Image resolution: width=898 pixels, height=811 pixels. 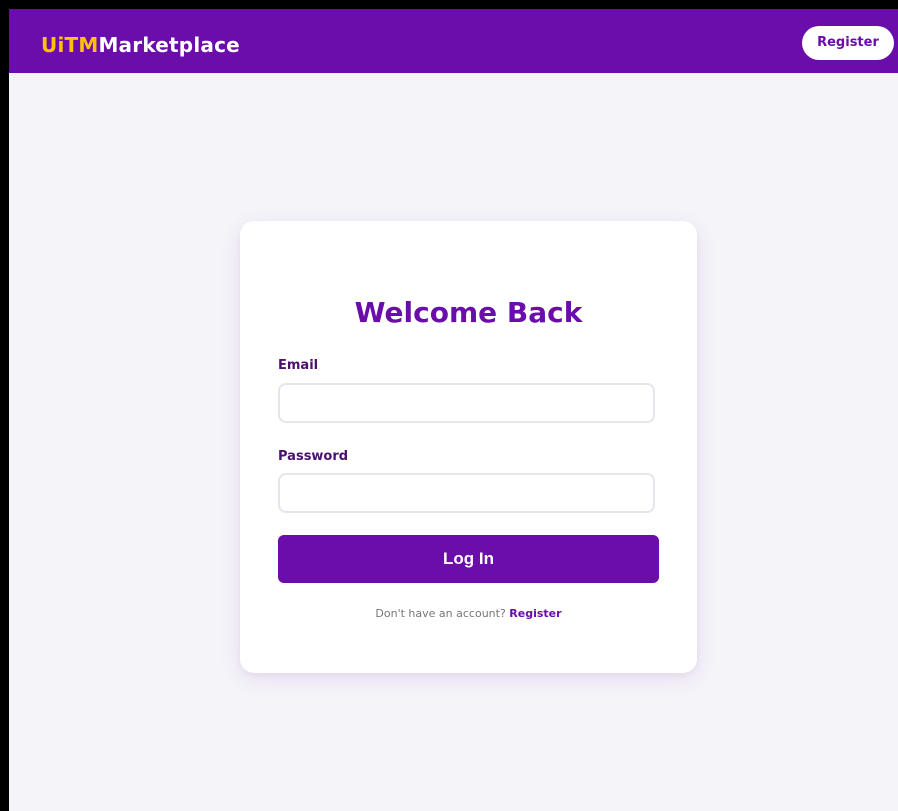 I want to click on login-title: Welcome Back, so click(x=468, y=312).